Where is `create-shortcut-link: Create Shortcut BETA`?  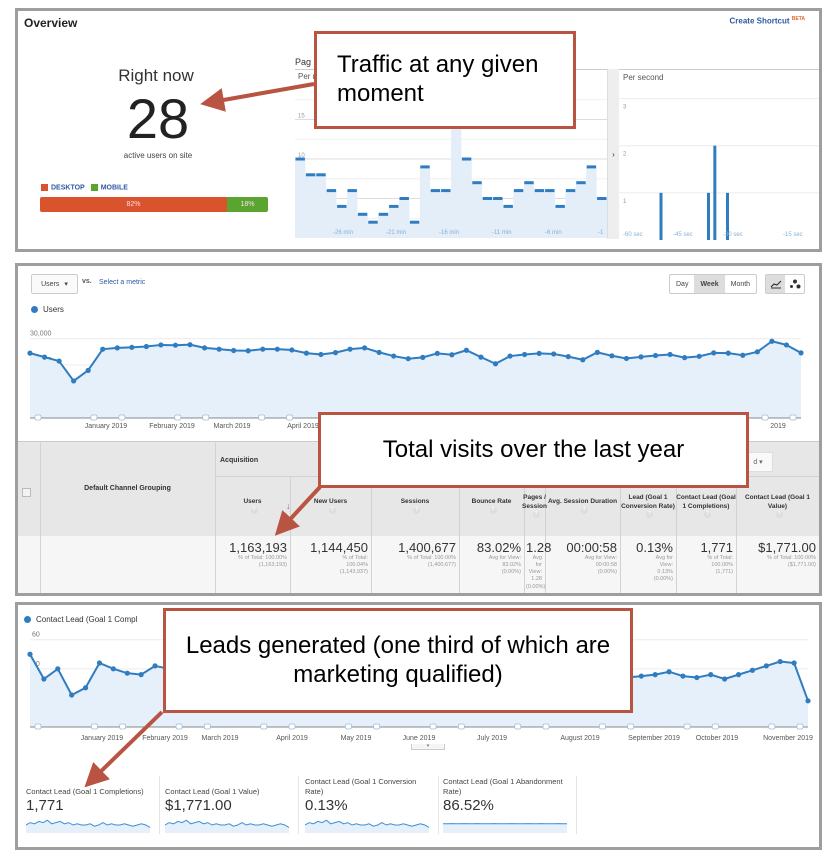 create-shortcut-link: Create Shortcut BETA is located at coordinates (768, 21).